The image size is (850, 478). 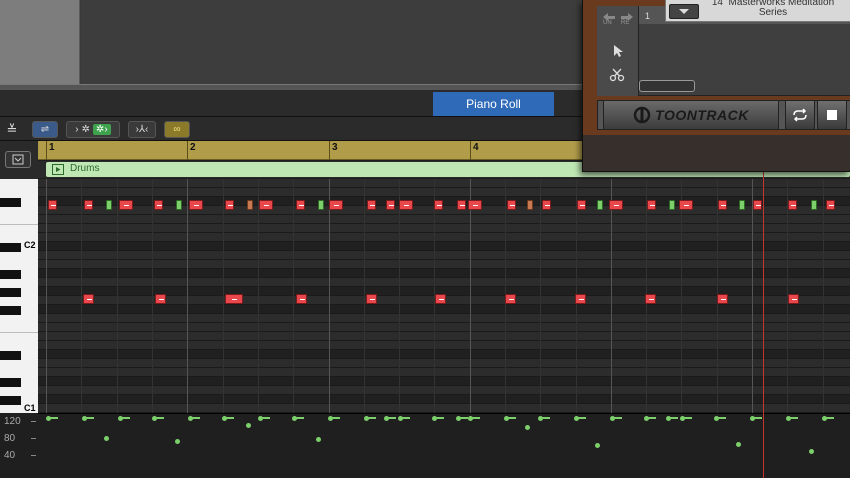 What do you see at coordinates (832, 115) in the screenshot?
I see `stop-button` at bounding box center [832, 115].